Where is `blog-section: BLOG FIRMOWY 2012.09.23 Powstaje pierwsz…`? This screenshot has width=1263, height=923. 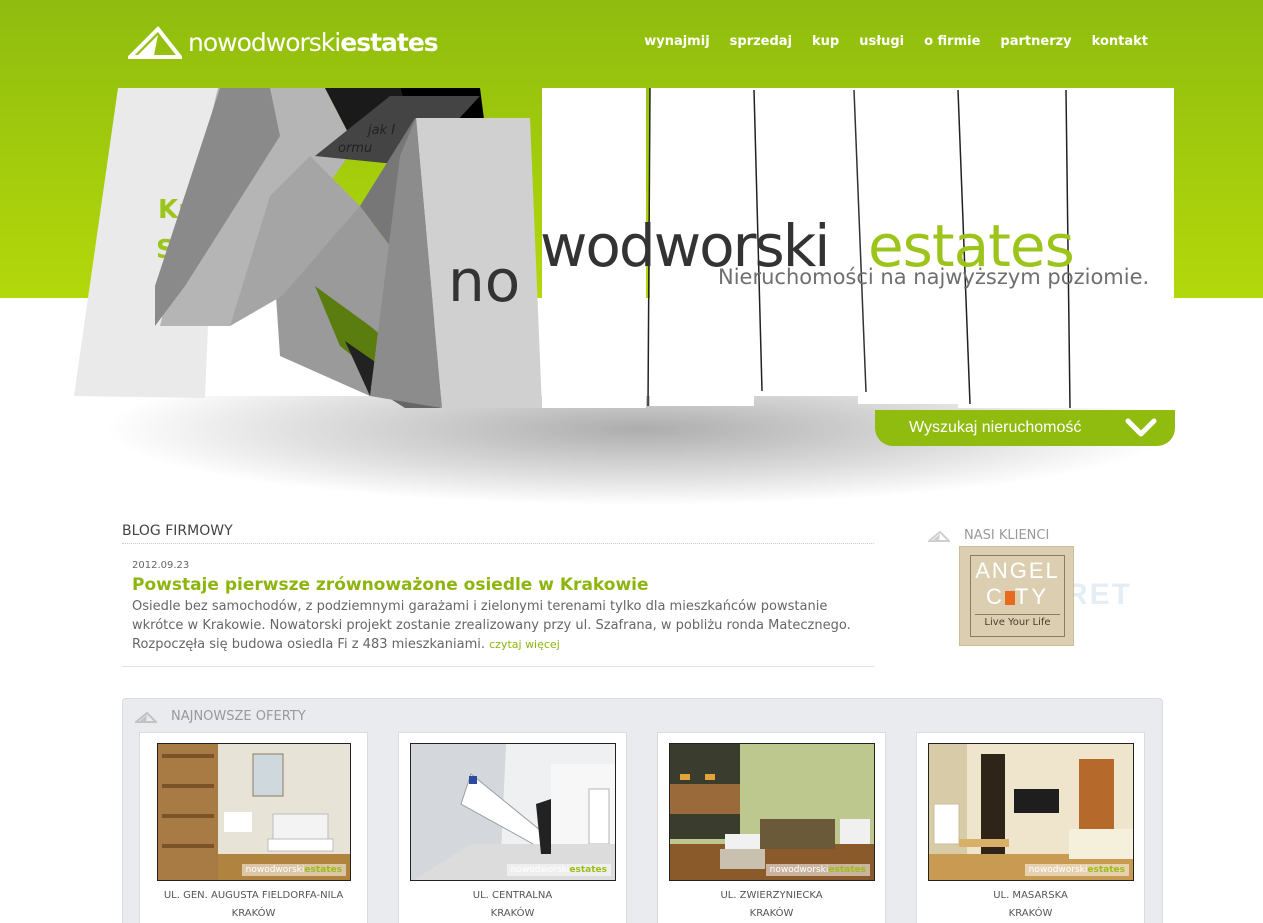 blog-section: BLOG FIRMOWY 2012.09.23 Powstaje pierwsz… is located at coordinates (498, 595).